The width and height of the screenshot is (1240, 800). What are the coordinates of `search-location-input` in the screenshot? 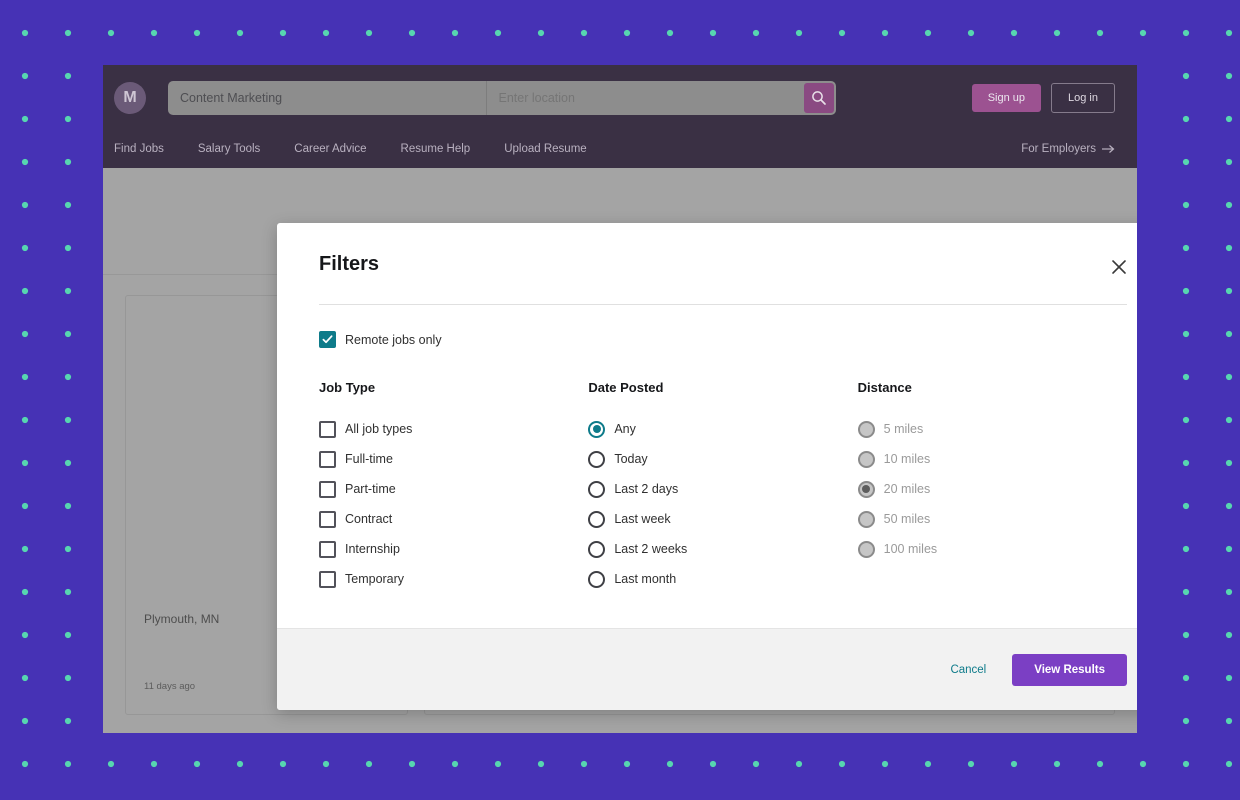 It's located at (644, 97).